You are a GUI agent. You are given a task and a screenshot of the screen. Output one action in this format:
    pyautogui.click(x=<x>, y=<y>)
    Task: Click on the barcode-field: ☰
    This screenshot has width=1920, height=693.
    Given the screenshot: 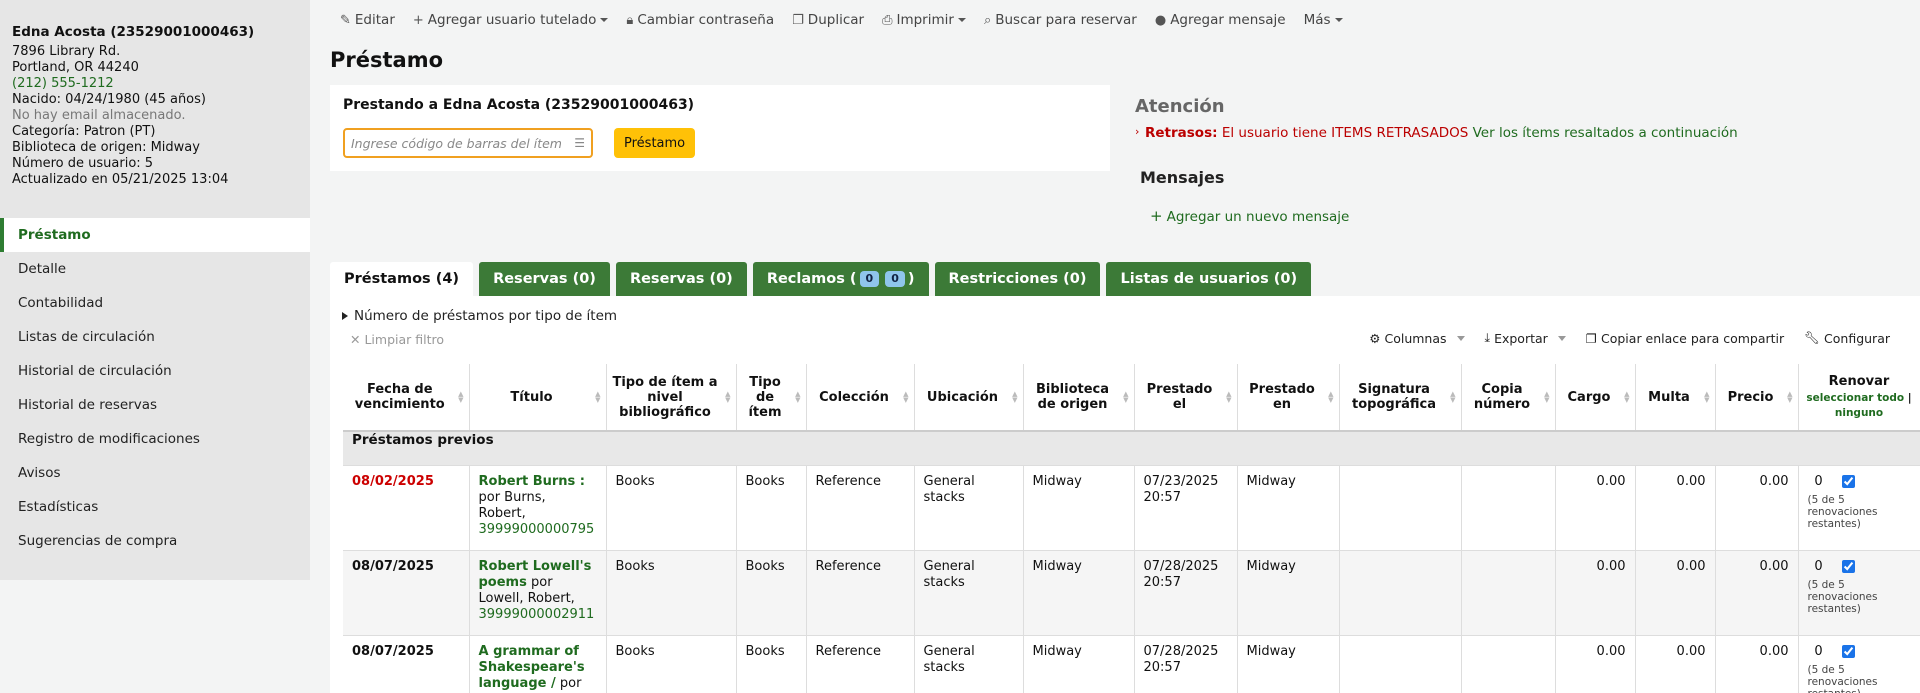 What is the action you would take?
    pyautogui.click(x=468, y=143)
    